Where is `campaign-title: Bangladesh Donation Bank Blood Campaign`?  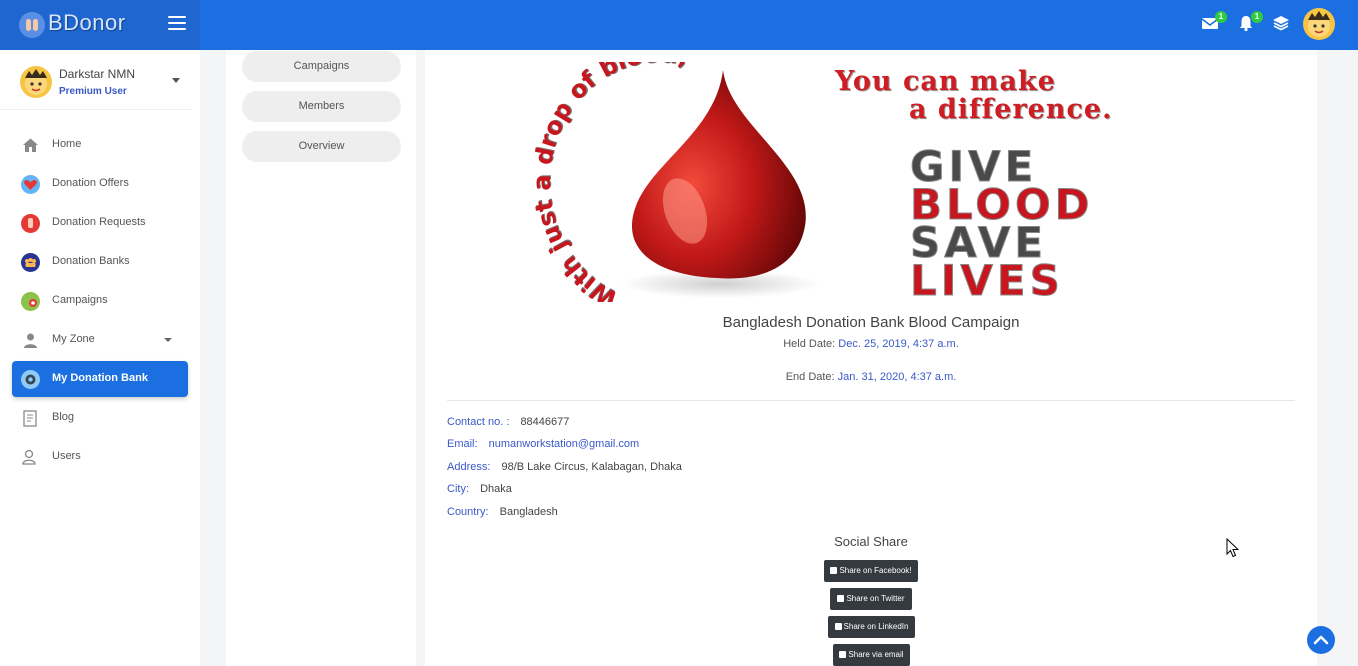
campaign-title: Bangladesh Donation Bank Blood Campaign is located at coordinates (871, 322).